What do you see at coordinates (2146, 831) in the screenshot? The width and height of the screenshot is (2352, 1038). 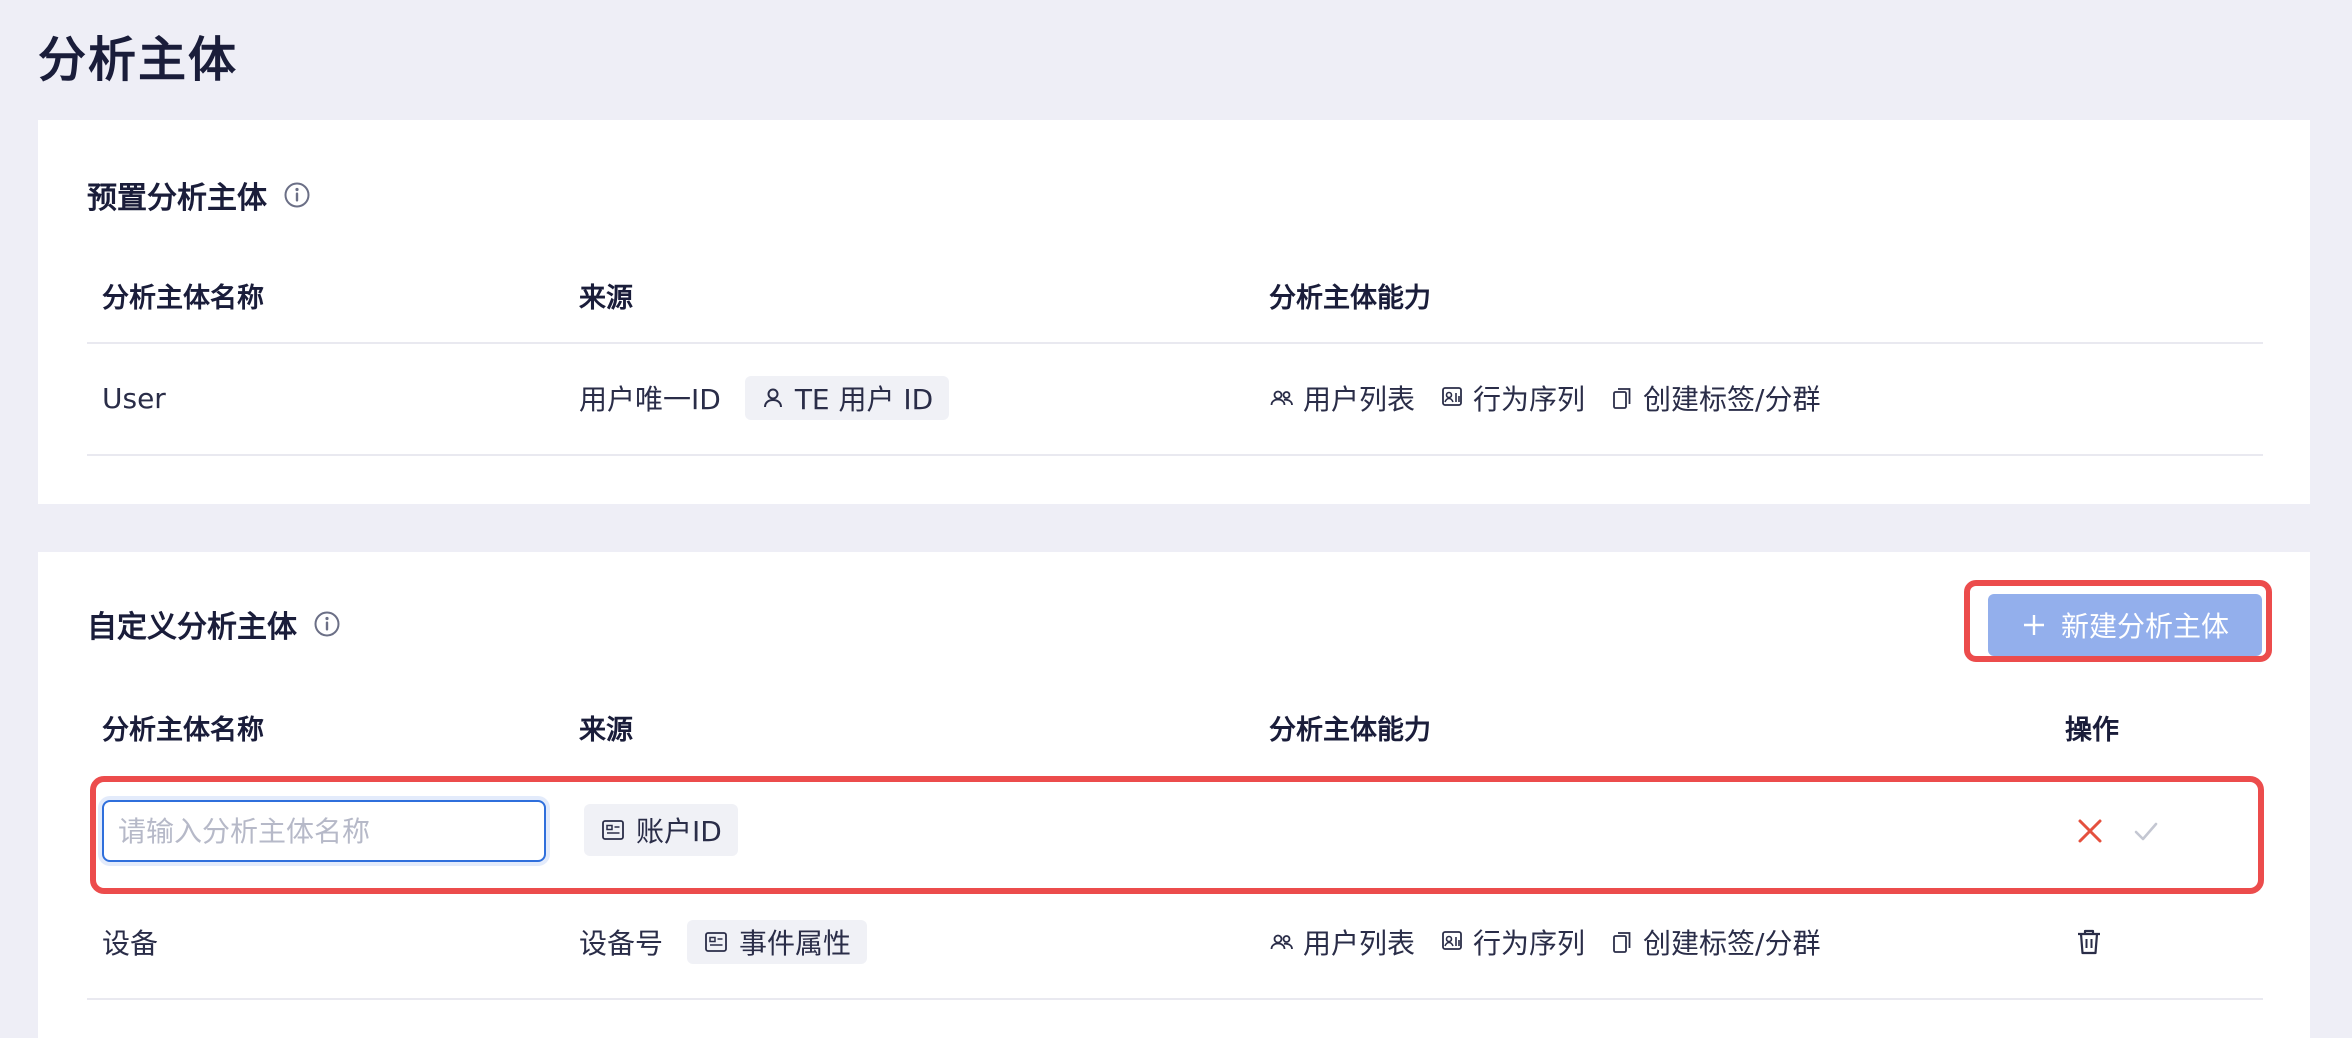 I see `check-icon` at bounding box center [2146, 831].